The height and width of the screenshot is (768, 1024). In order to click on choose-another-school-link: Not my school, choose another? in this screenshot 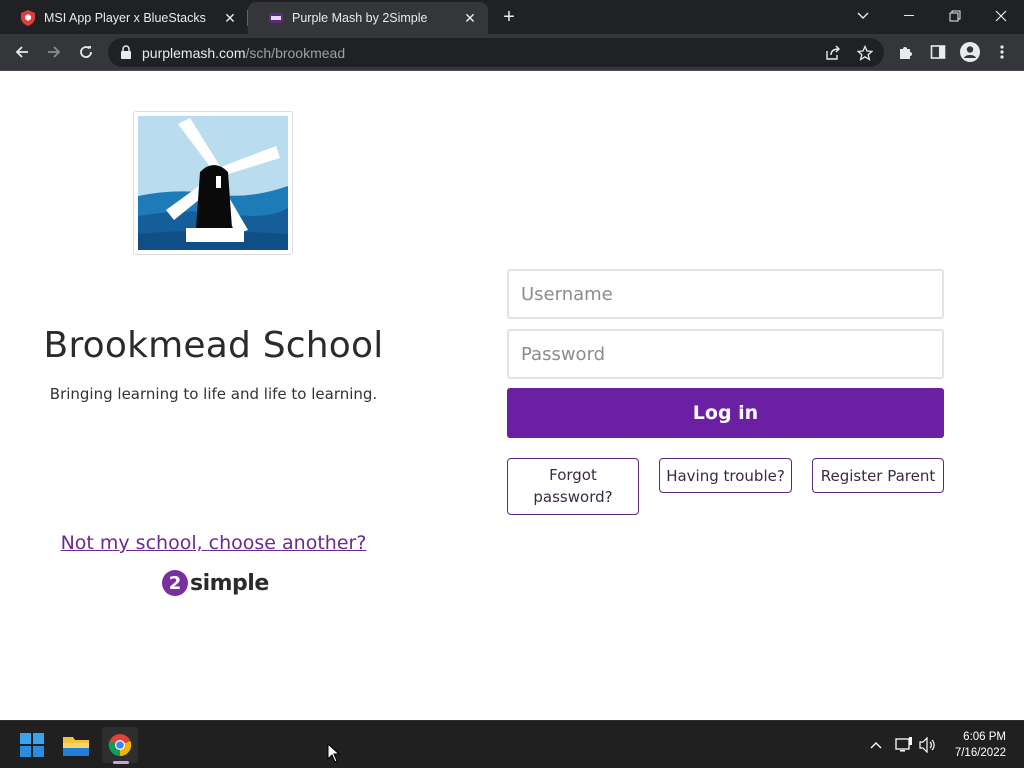, I will do `click(213, 543)`.